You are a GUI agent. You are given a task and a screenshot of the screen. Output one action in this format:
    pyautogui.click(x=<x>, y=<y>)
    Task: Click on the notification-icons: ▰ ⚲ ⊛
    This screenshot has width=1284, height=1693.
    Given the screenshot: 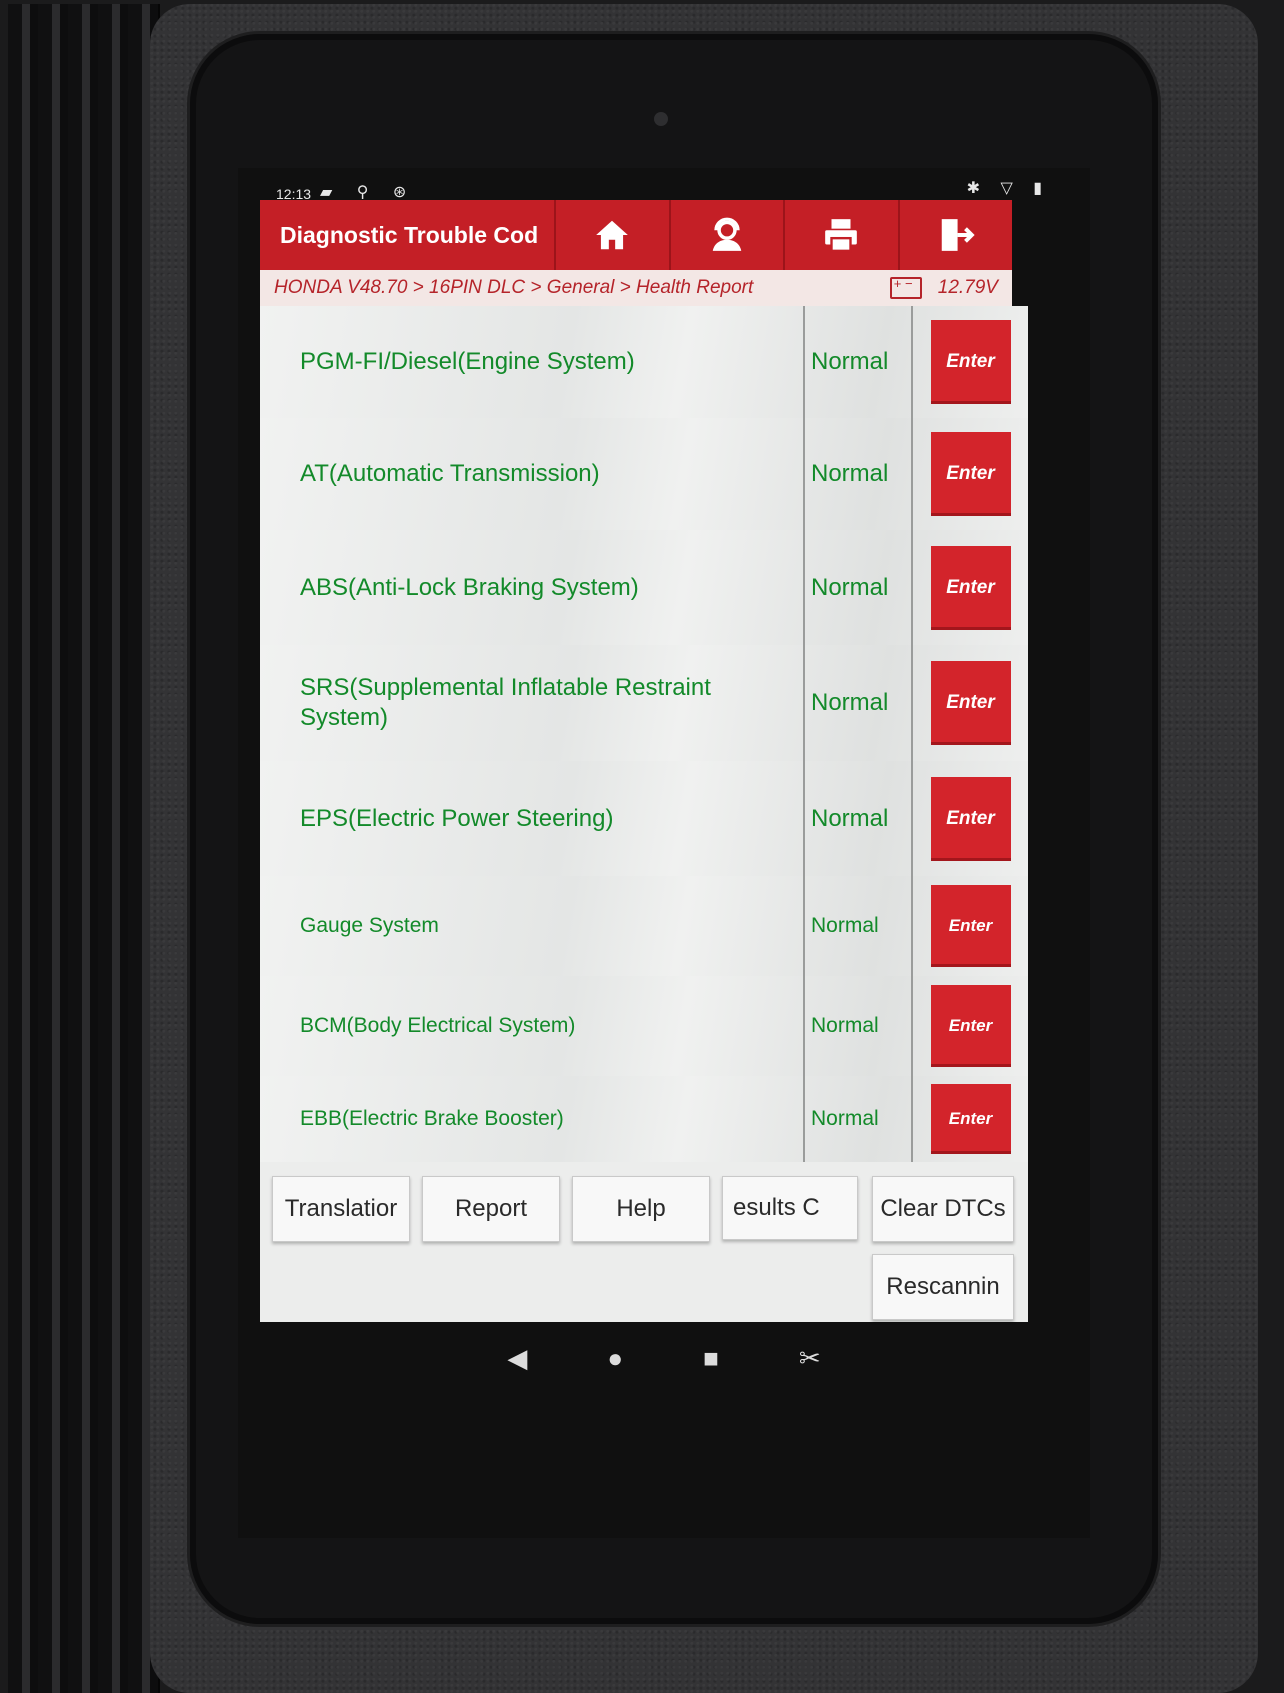 What is the action you would take?
    pyautogui.click(x=368, y=192)
    